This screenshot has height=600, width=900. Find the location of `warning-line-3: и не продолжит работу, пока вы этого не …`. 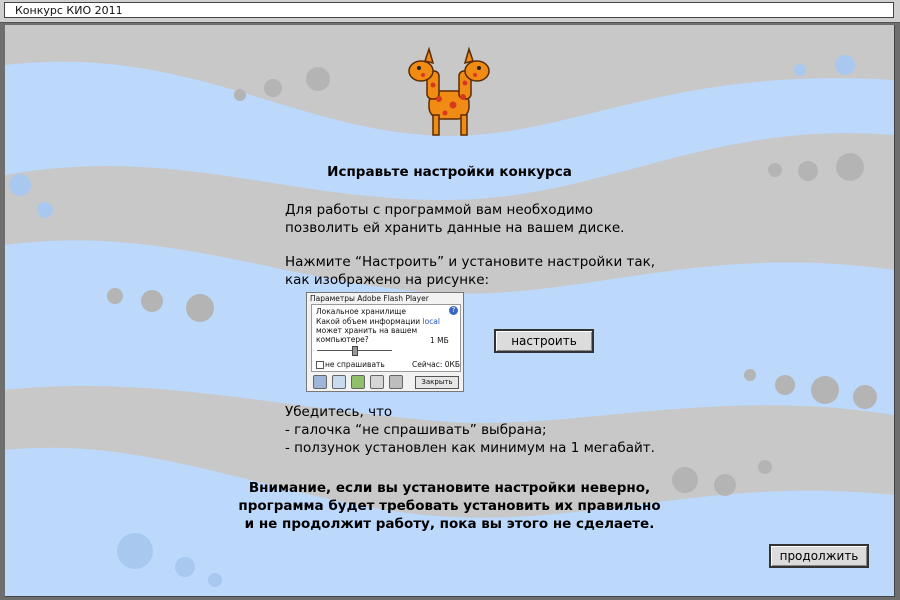

warning-line-3: и не продолжит работу, пока вы этого не … is located at coordinates (449, 524).